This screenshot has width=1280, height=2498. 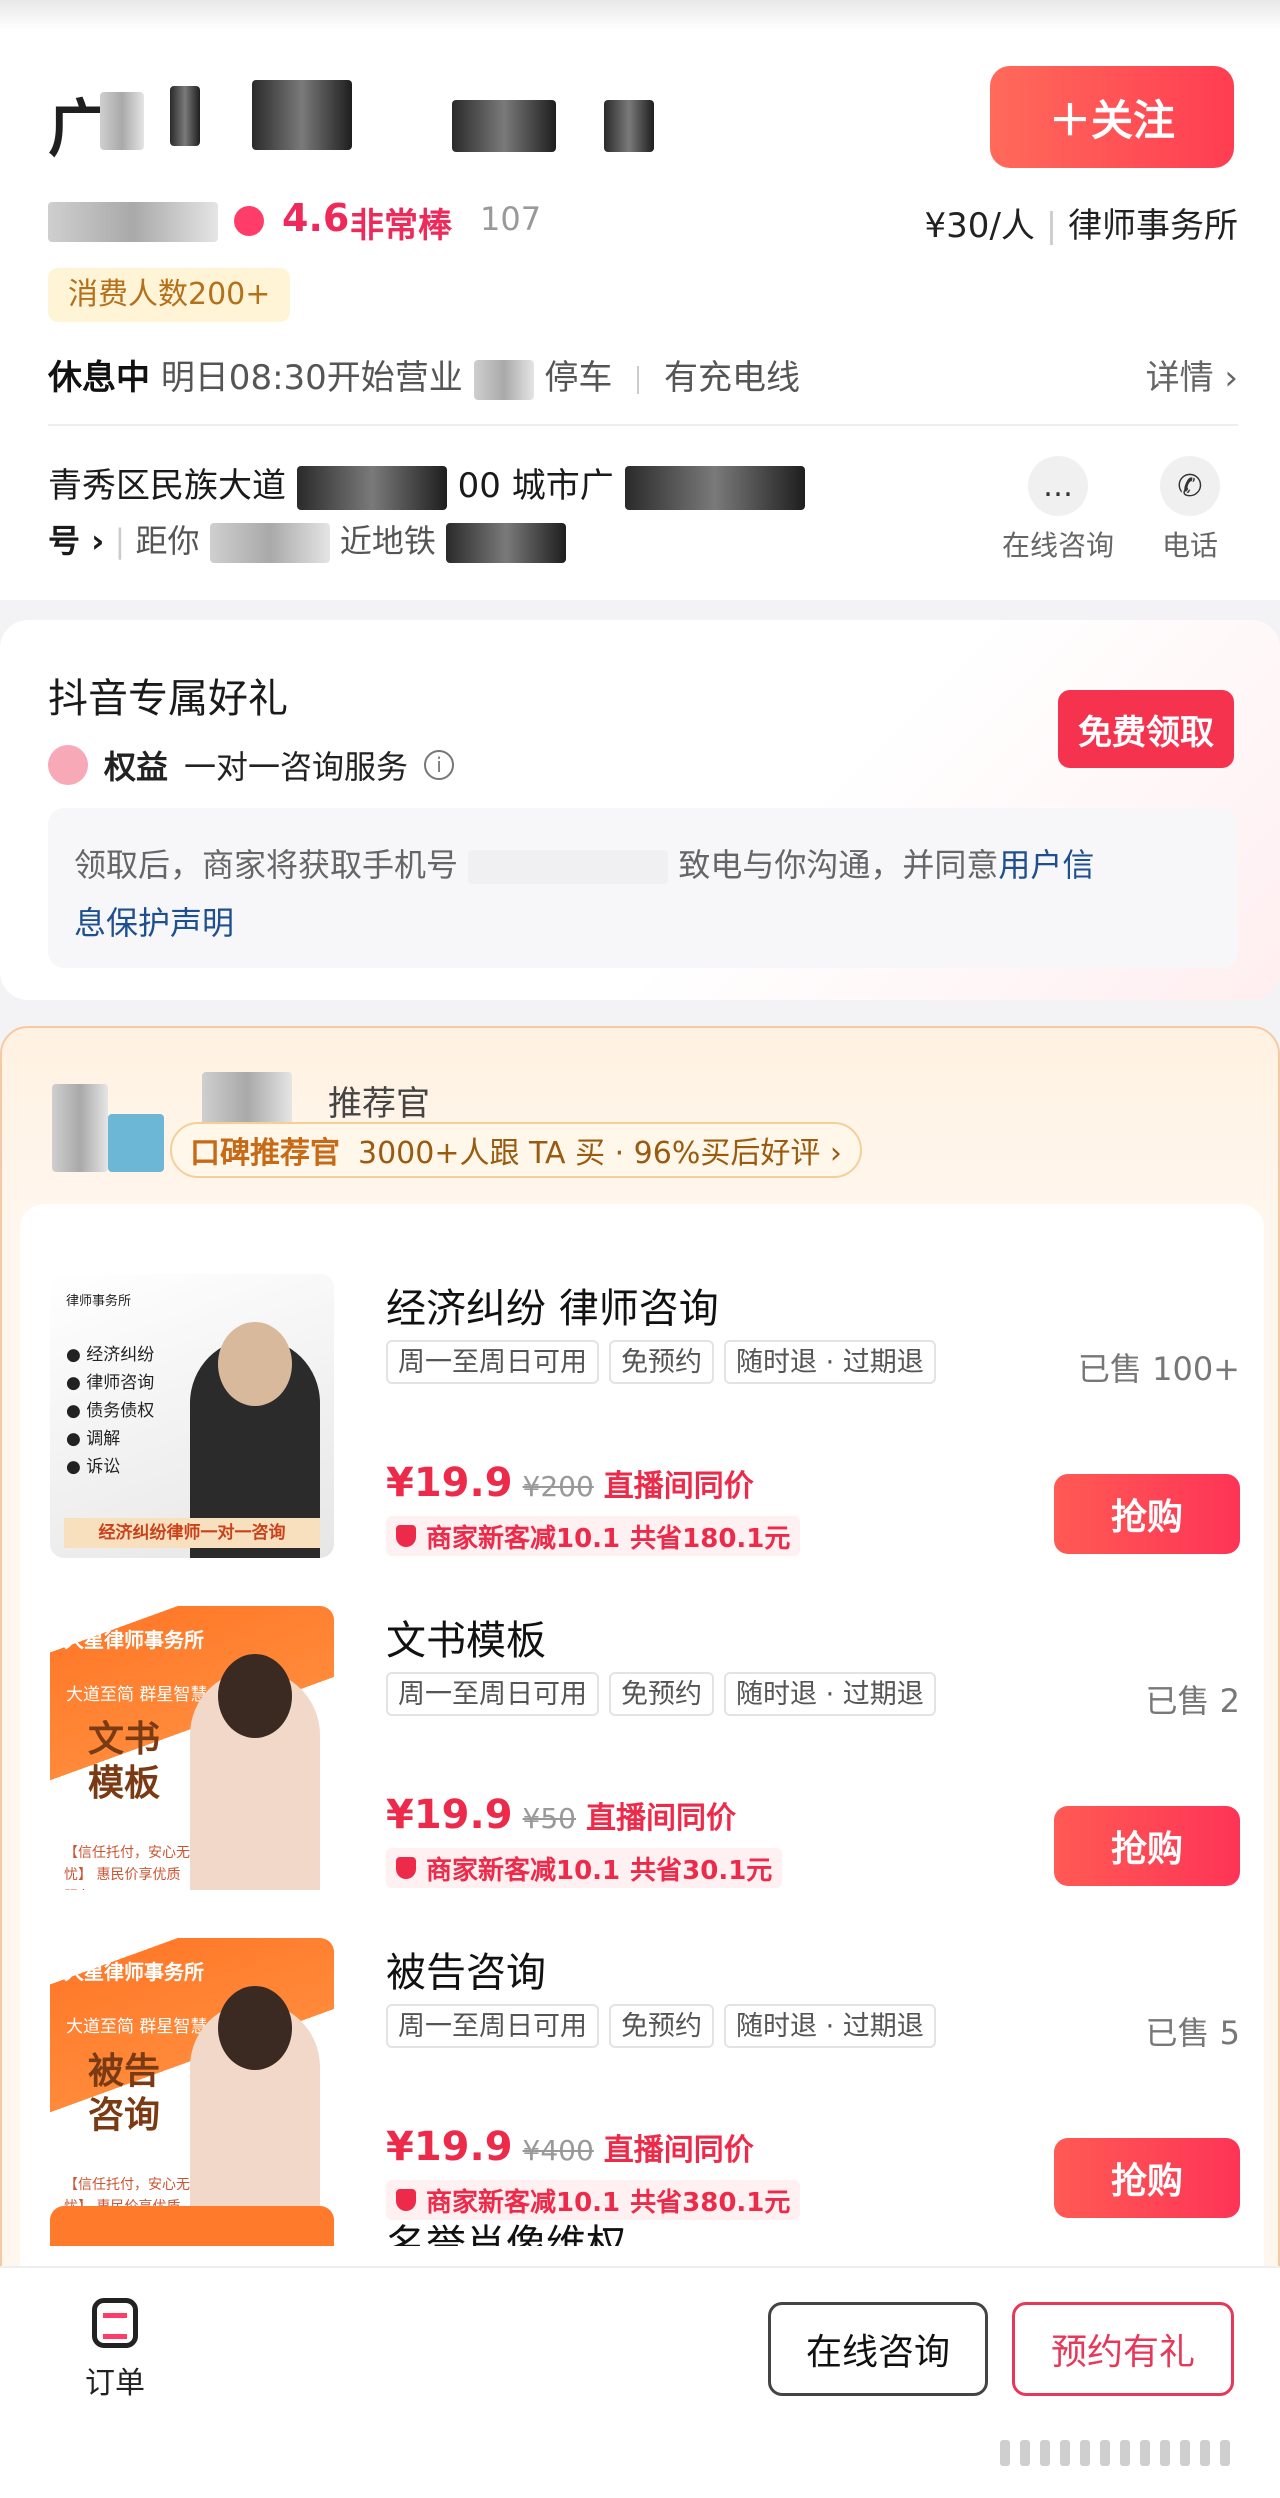 What do you see at coordinates (511, 219) in the screenshot?
I see `review-count: 107` at bounding box center [511, 219].